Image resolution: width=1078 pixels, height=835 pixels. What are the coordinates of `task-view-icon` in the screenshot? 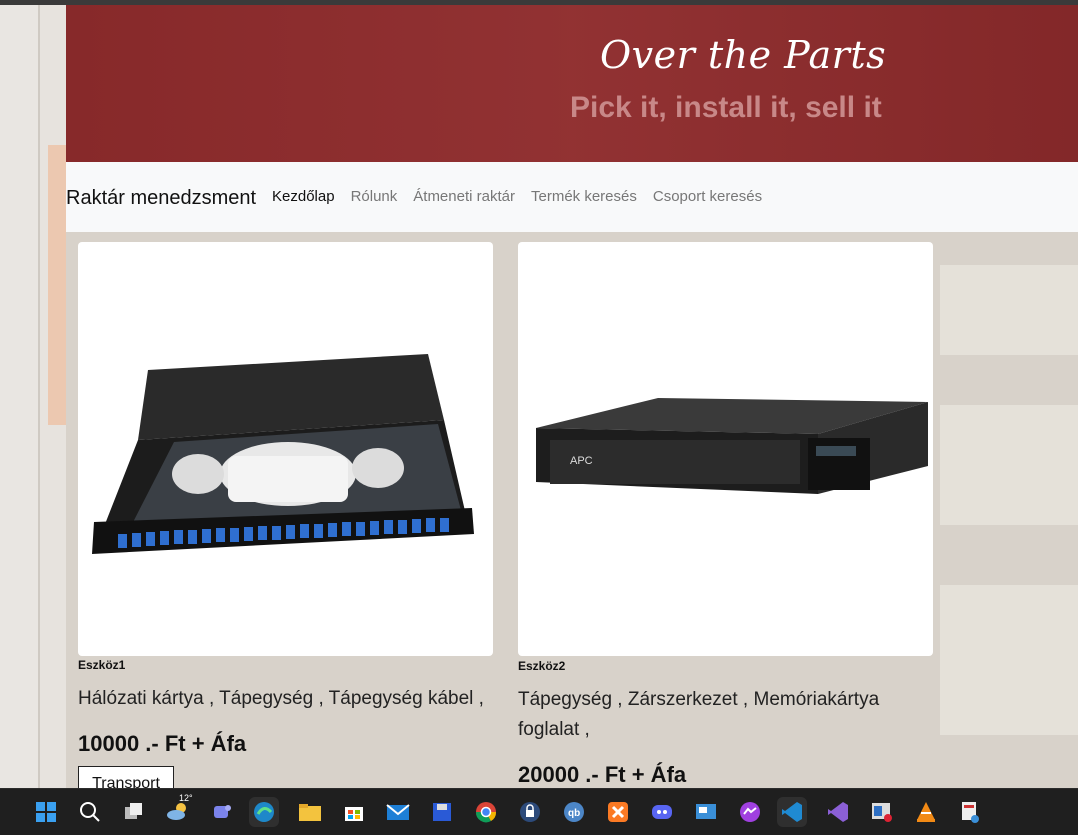 It's located at (134, 812).